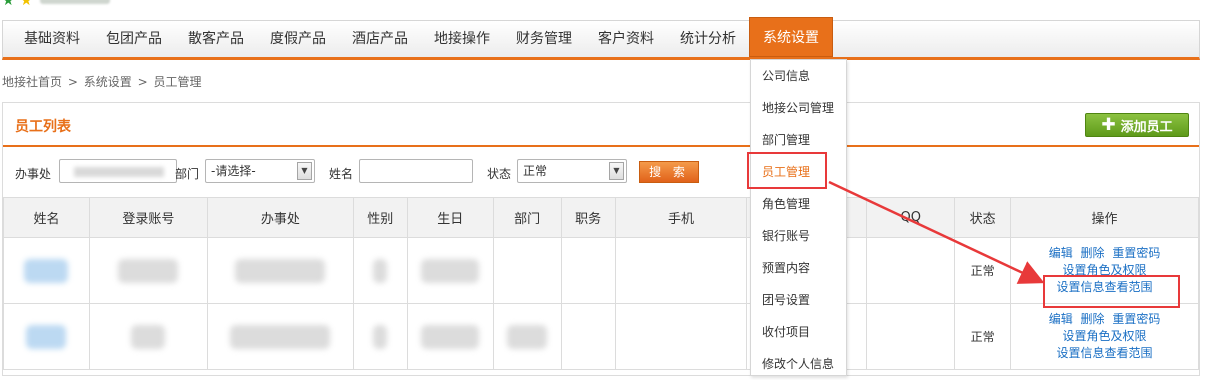  Describe the element at coordinates (280, 217) in the screenshot. I see `column-header: 办事处` at that location.